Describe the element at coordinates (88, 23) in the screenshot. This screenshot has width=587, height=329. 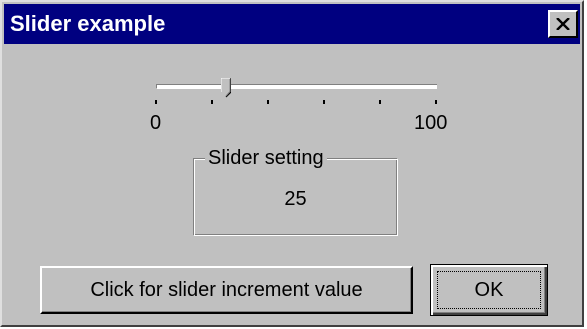
I see `window-title: Slider example` at that location.